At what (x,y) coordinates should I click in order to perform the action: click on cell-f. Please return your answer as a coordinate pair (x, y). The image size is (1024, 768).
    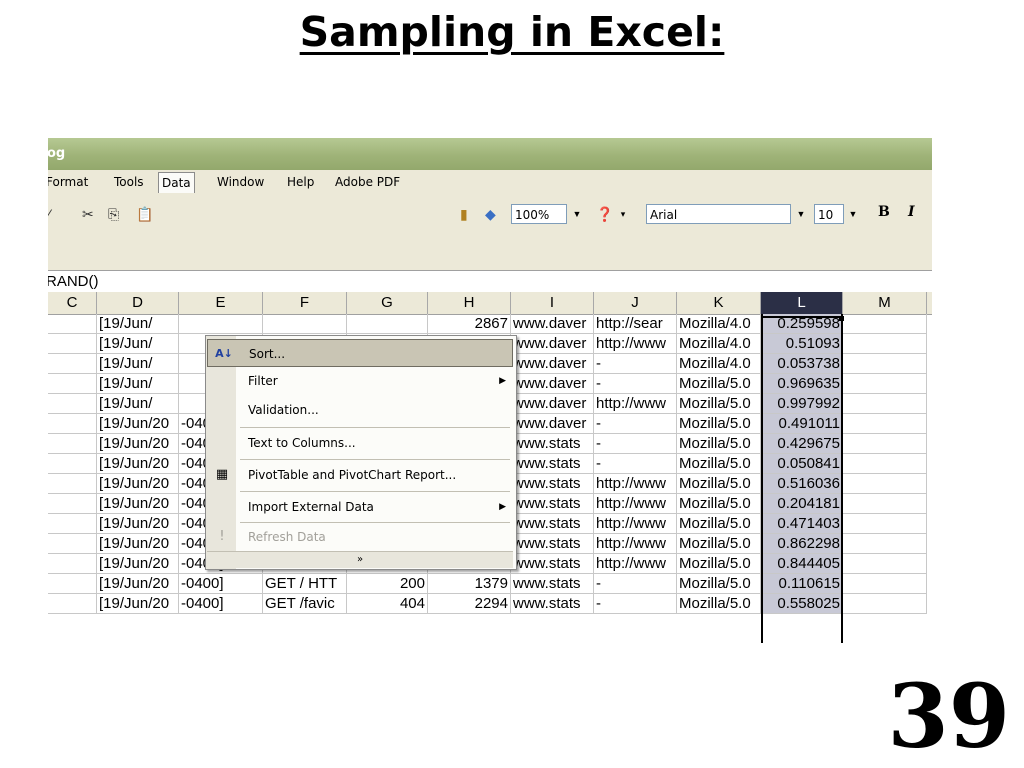
    Looking at the image, I should click on (305, 324).